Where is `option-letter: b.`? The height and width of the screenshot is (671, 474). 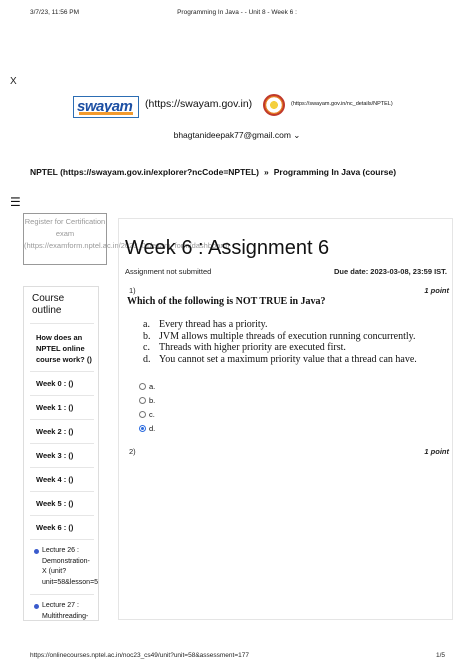 option-letter: b. is located at coordinates (147, 336).